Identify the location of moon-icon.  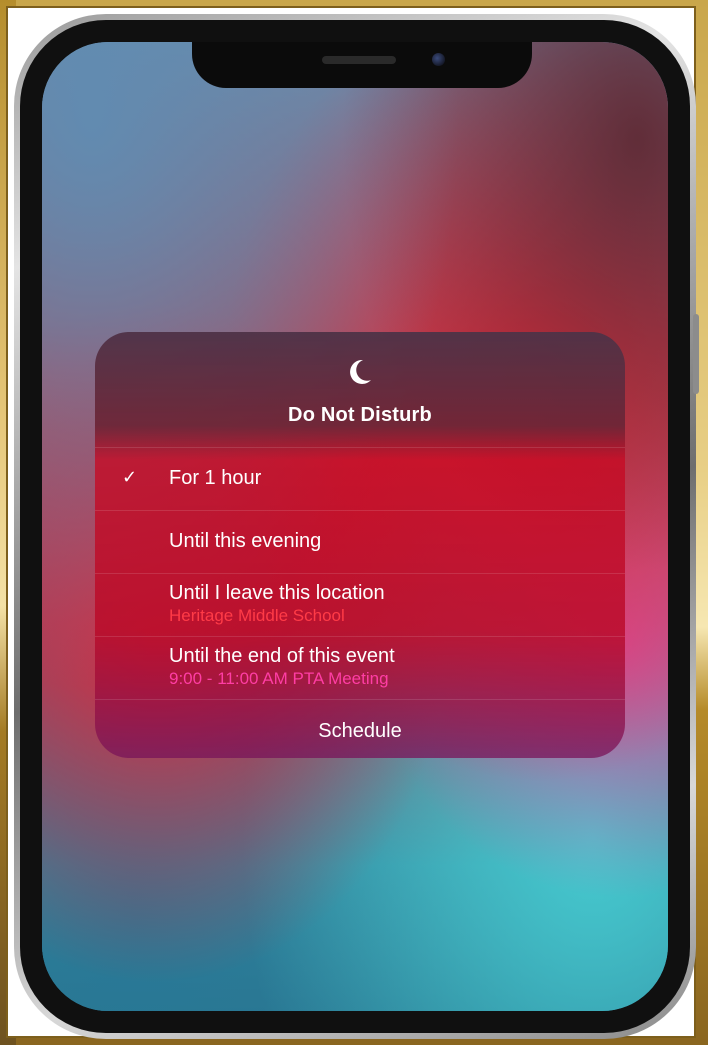
(360, 371).